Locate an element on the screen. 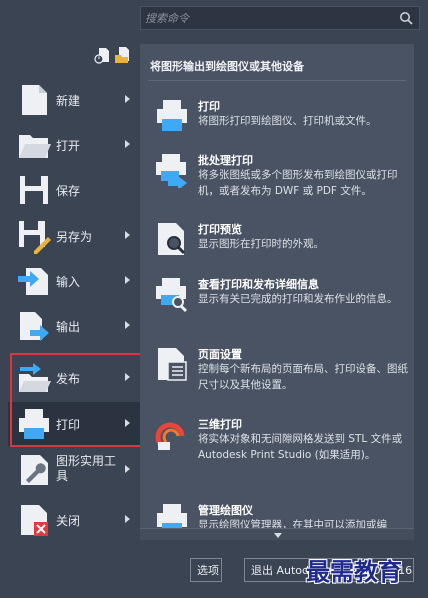  wrench-icon is located at coordinates (34, 470).